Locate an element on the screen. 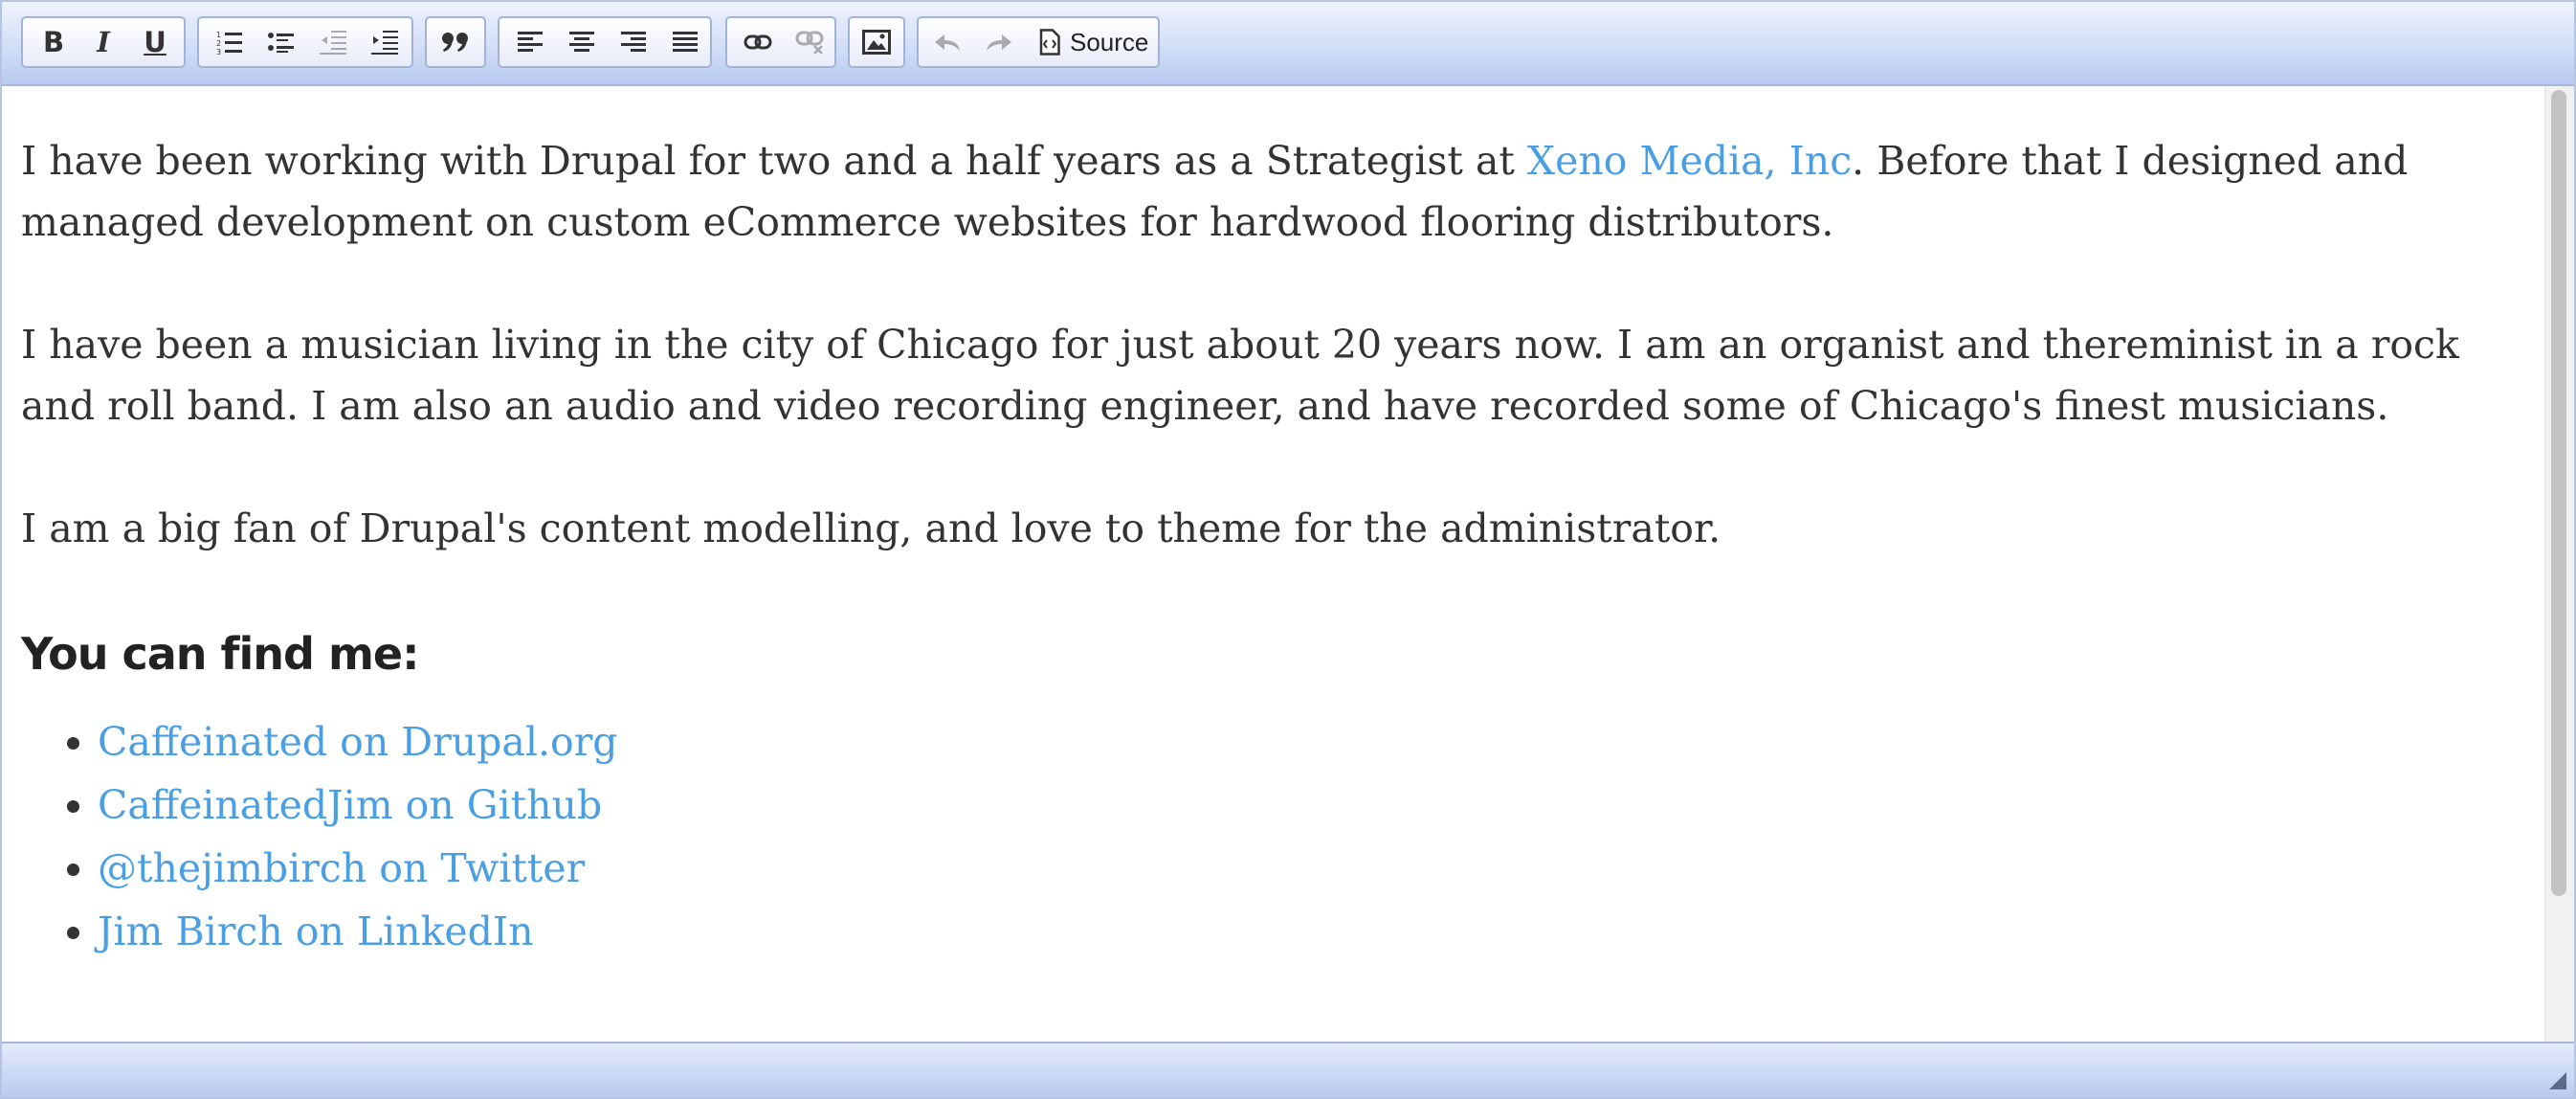  italic-icon: I is located at coordinates (103, 41).